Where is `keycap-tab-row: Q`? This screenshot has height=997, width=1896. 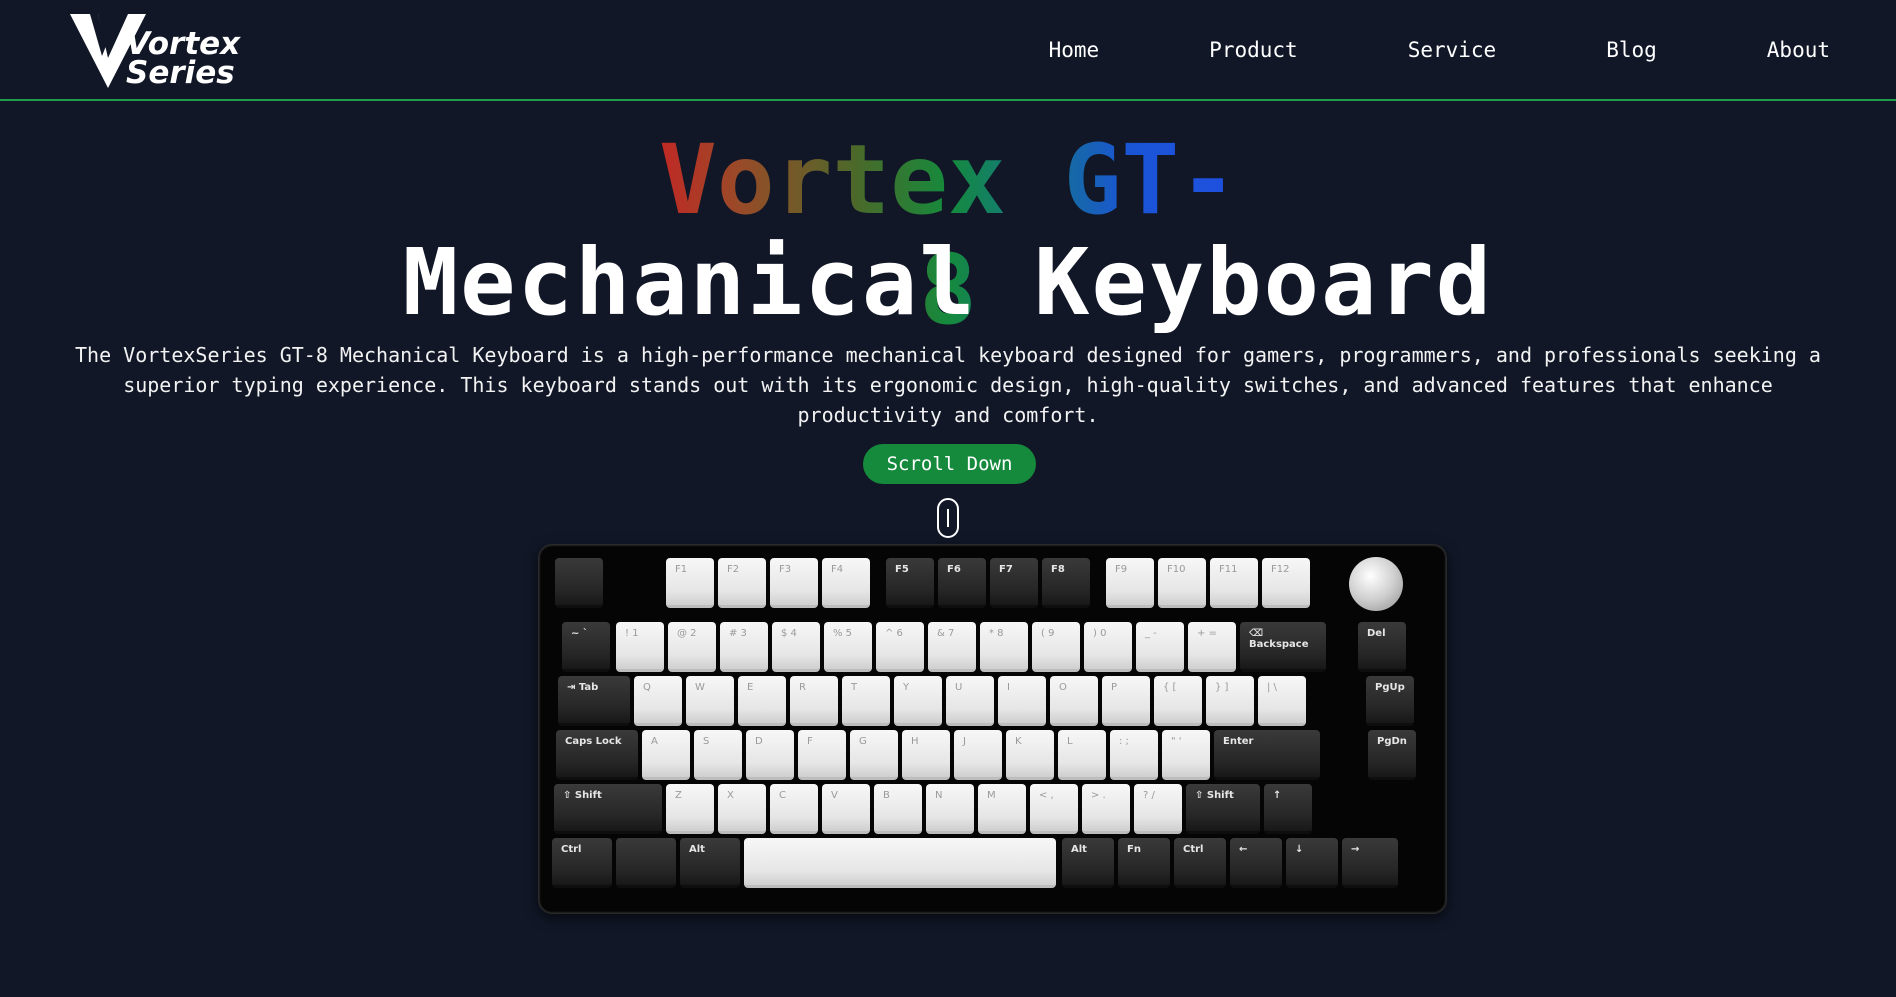 keycap-tab-row: Q is located at coordinates (658, 701).